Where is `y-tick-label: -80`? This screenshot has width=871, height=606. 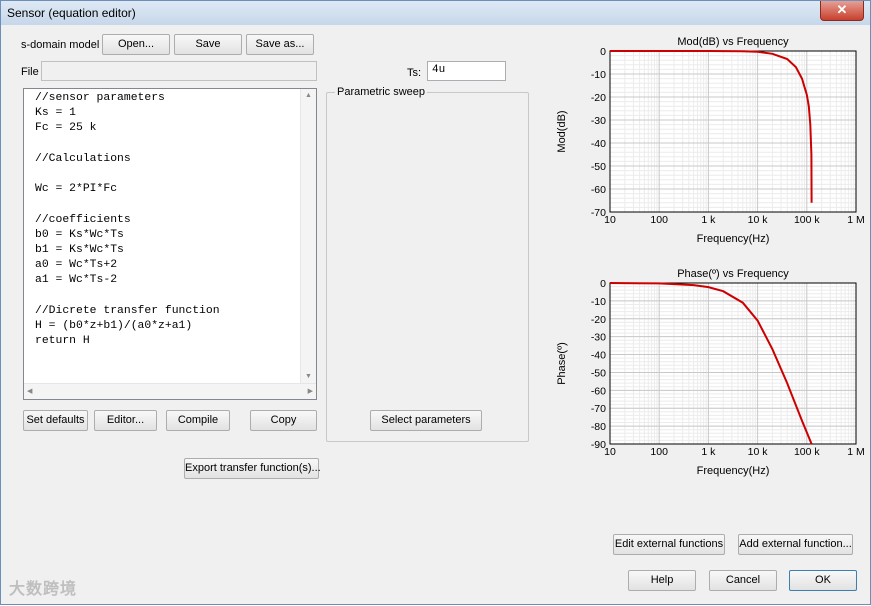 y-tick-label: -80 is located at coordinates (598, 427).